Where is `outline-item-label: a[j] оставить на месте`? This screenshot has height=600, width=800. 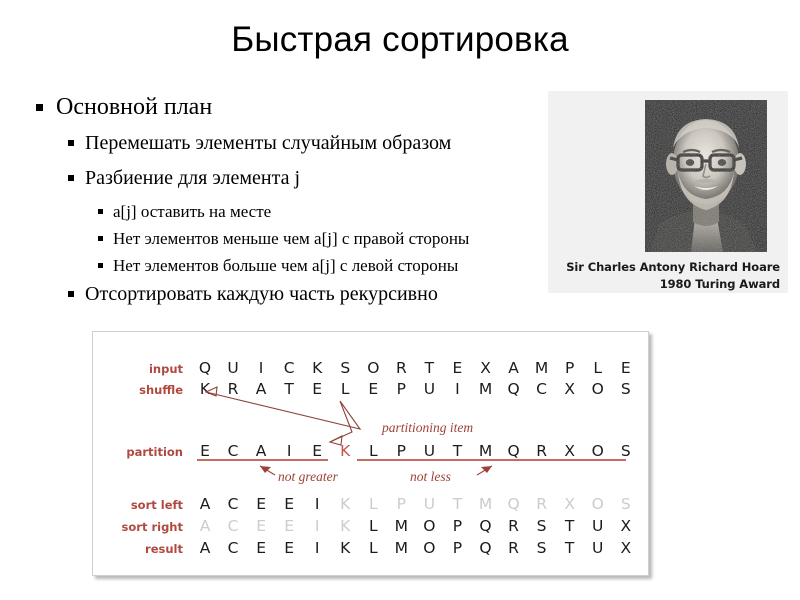 outline-item-label: a[j] оставить на месте is located at coordinates (192, 211).